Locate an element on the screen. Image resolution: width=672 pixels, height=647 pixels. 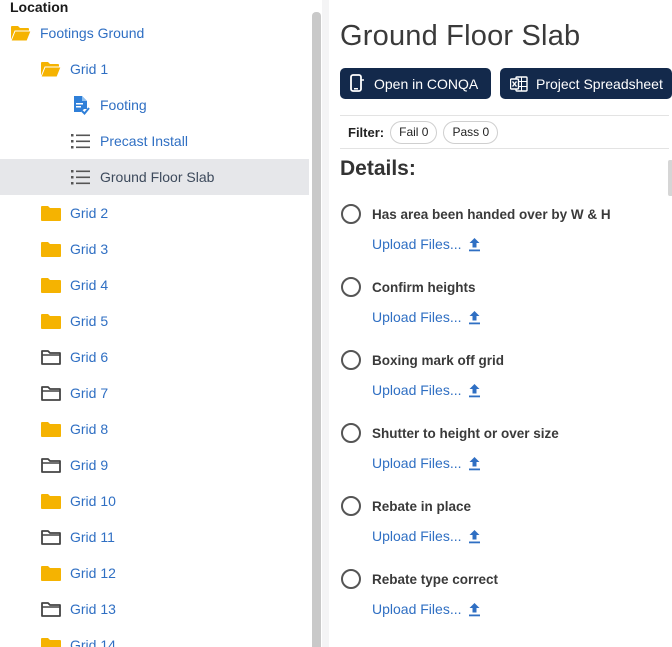
fail-filter-chip: Fail 0 is located at coordinates (414, 132).